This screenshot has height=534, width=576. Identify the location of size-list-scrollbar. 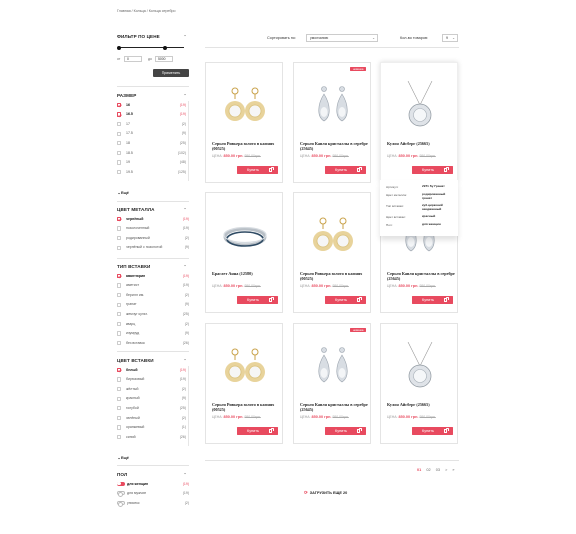
(188, 141).